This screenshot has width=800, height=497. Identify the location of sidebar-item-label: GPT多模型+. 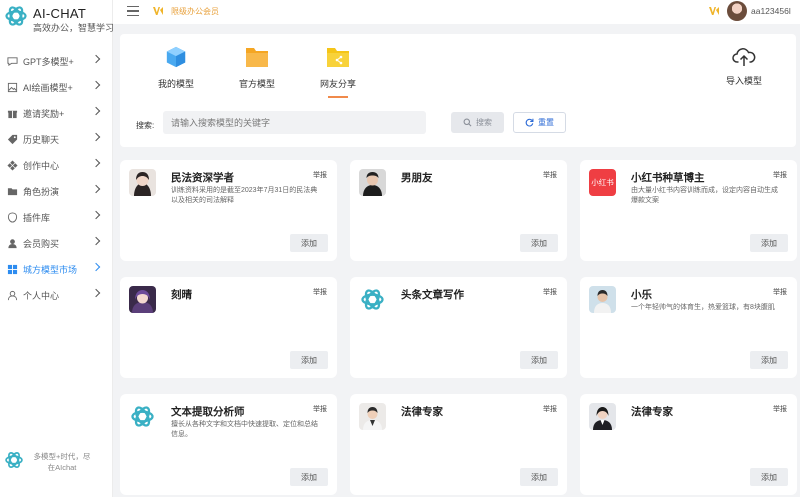
(48, 61).